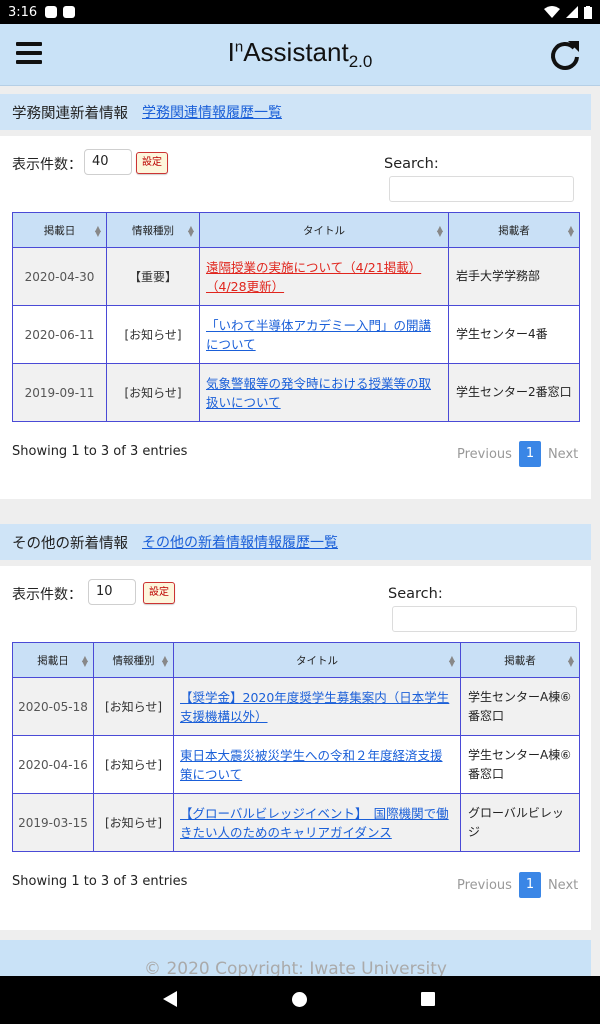  I want to click on reload-icon, so click(565, 55).